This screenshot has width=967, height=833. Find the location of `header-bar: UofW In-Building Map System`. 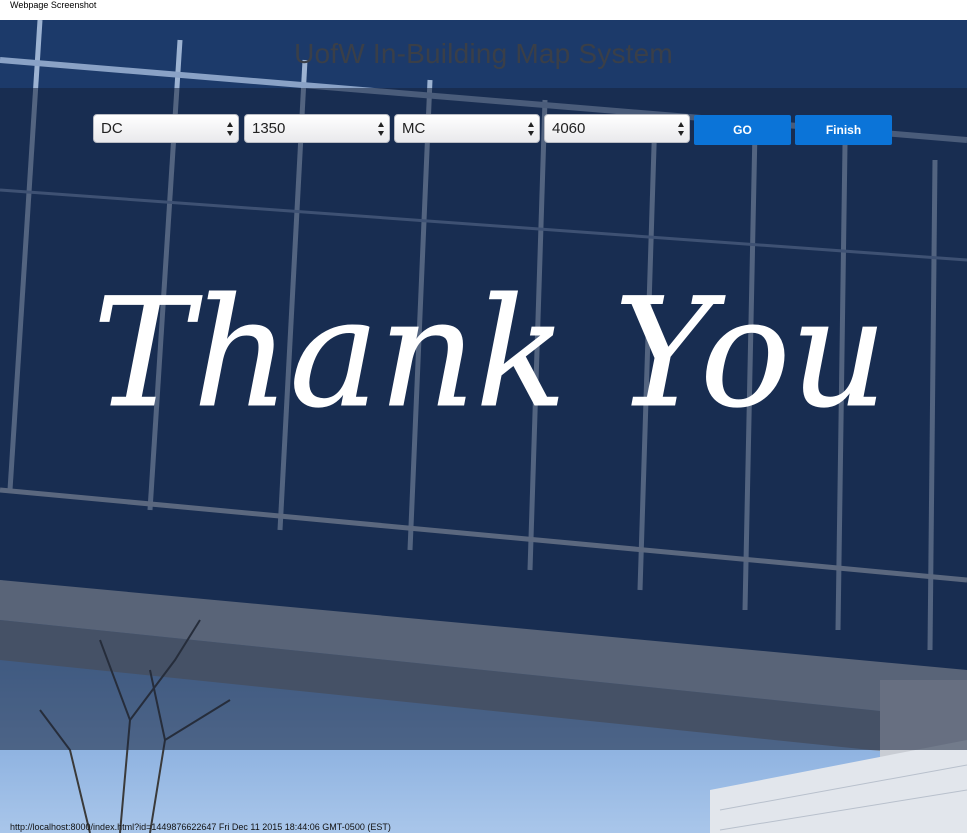

header-bar: UofW In-Building Map System is located at coordinates (483, 54).